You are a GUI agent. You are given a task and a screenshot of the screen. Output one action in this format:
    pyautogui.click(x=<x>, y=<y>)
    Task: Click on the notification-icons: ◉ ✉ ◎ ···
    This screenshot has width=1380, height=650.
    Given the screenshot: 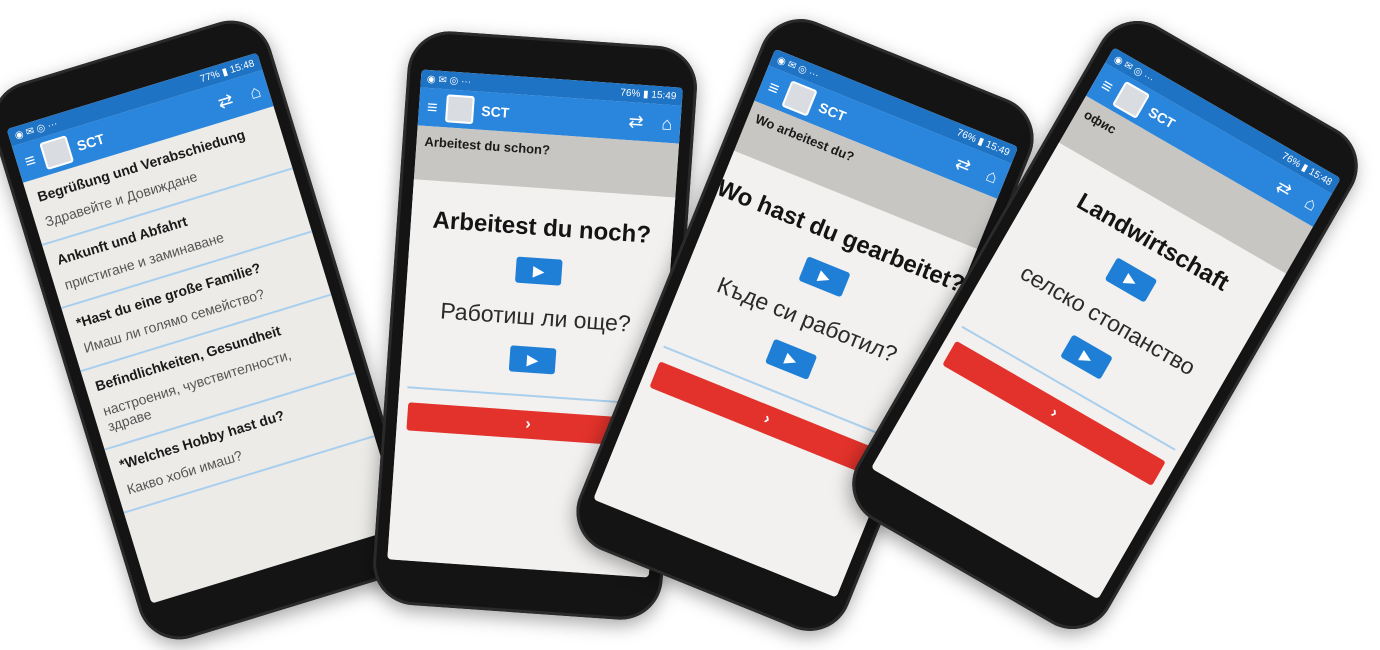 What is the action you would take?
    pyautogui.click(x=449, y=80)
    